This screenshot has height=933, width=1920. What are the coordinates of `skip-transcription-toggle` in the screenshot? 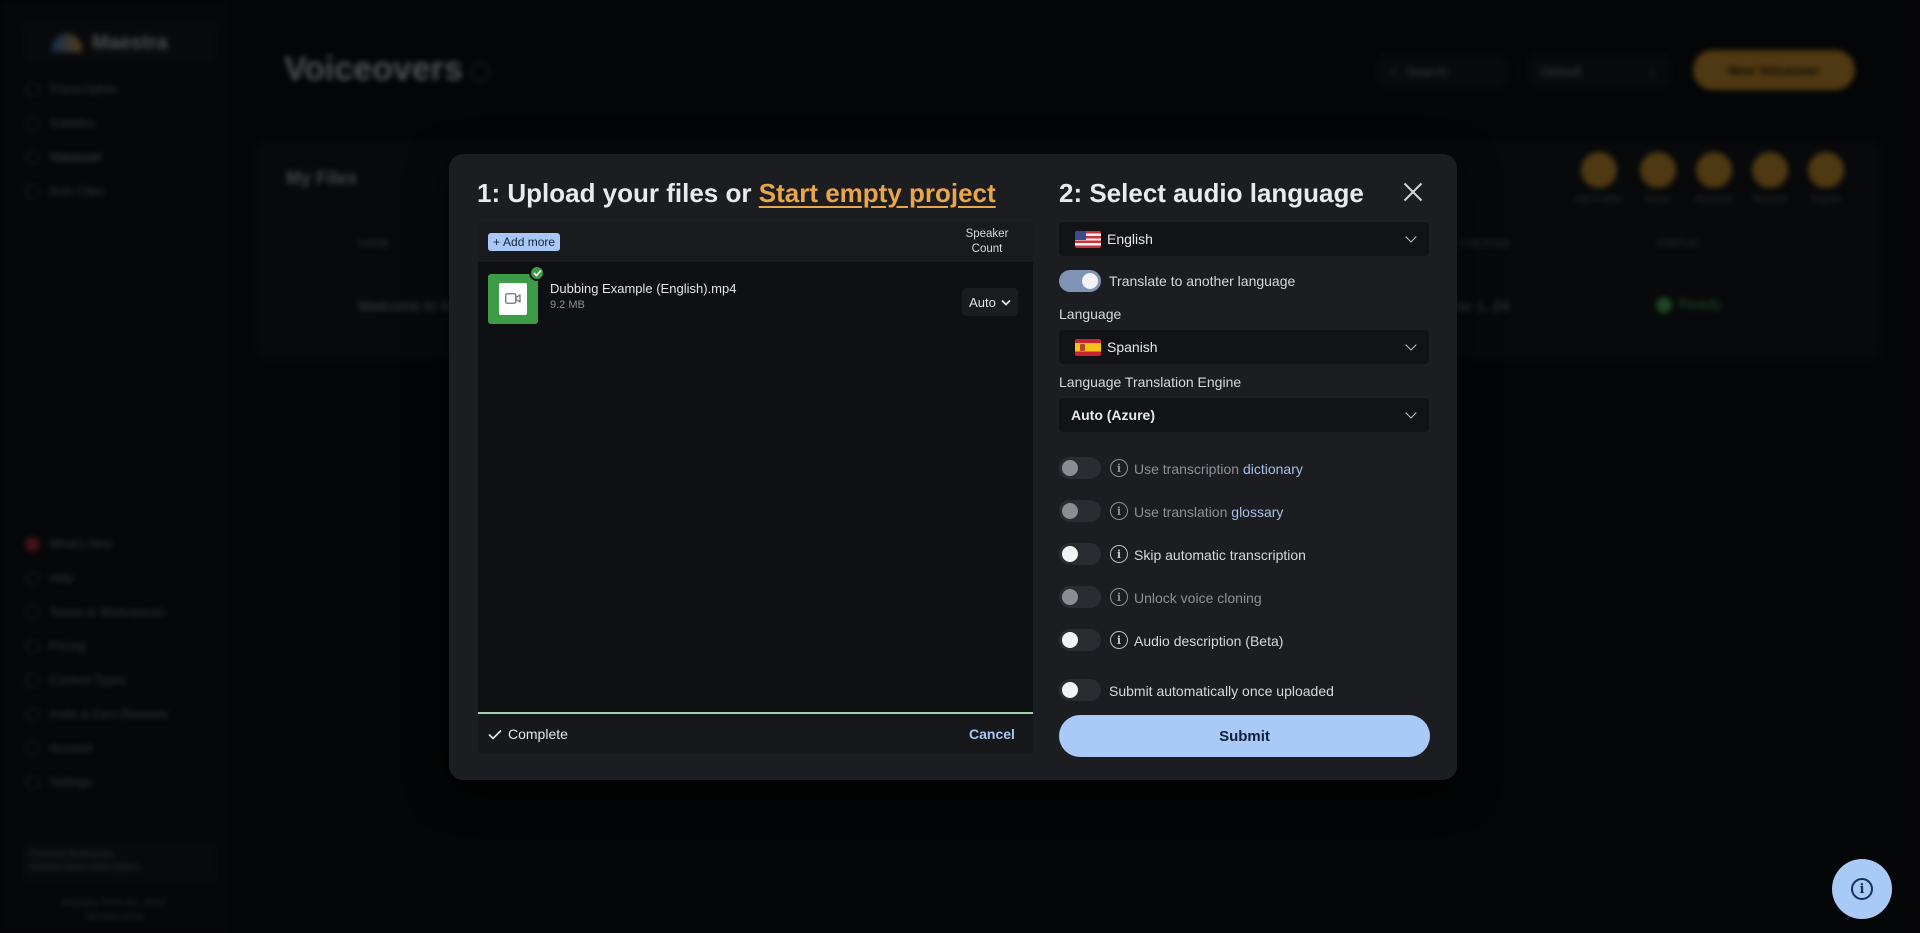 It's located at (1080, 554).